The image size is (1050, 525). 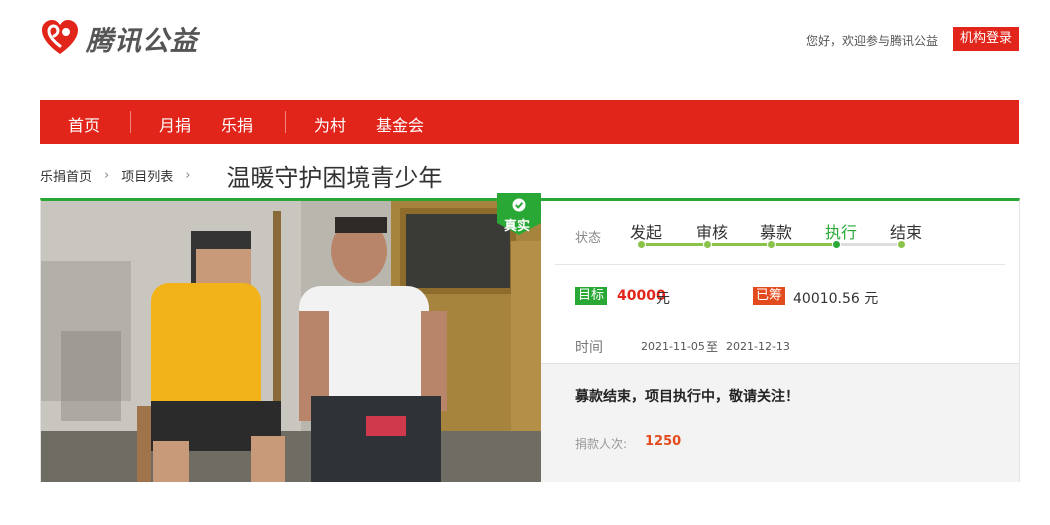 I want to click on logo: 腾讯公益, so click(x=119, y=38).